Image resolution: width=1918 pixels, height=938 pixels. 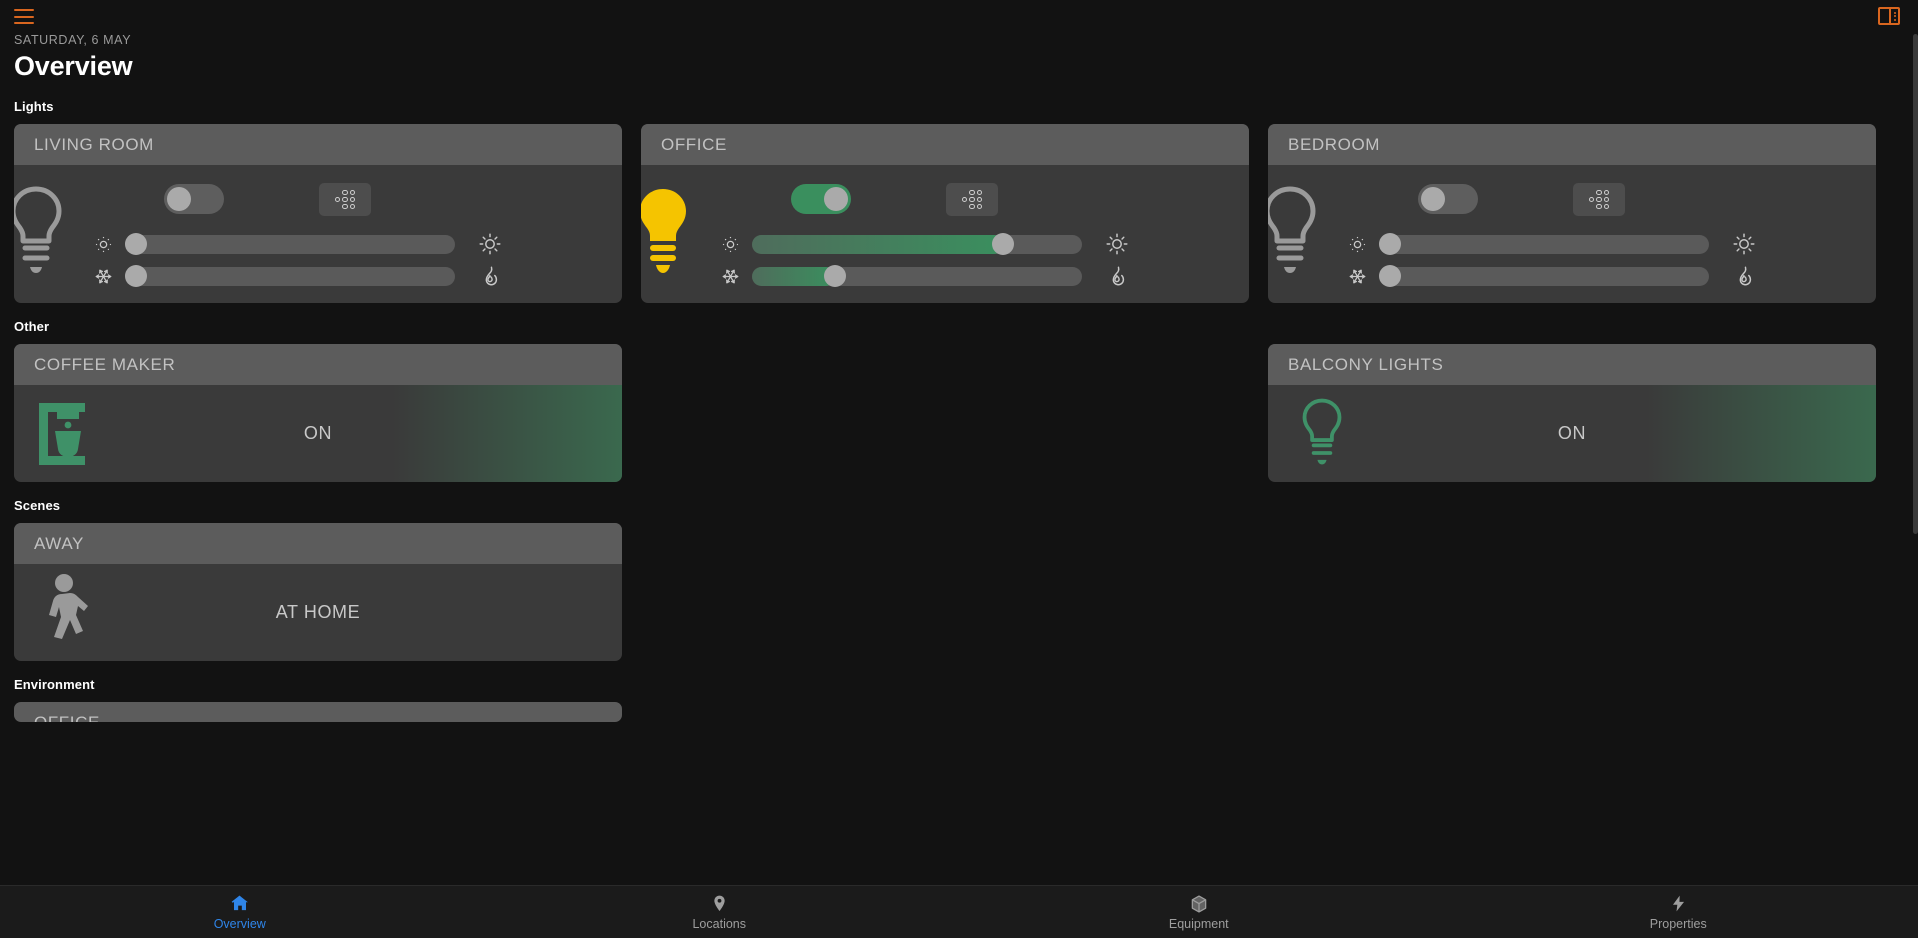 I want to click on nav-item-overview: Overview, so click(x=240, y=912).